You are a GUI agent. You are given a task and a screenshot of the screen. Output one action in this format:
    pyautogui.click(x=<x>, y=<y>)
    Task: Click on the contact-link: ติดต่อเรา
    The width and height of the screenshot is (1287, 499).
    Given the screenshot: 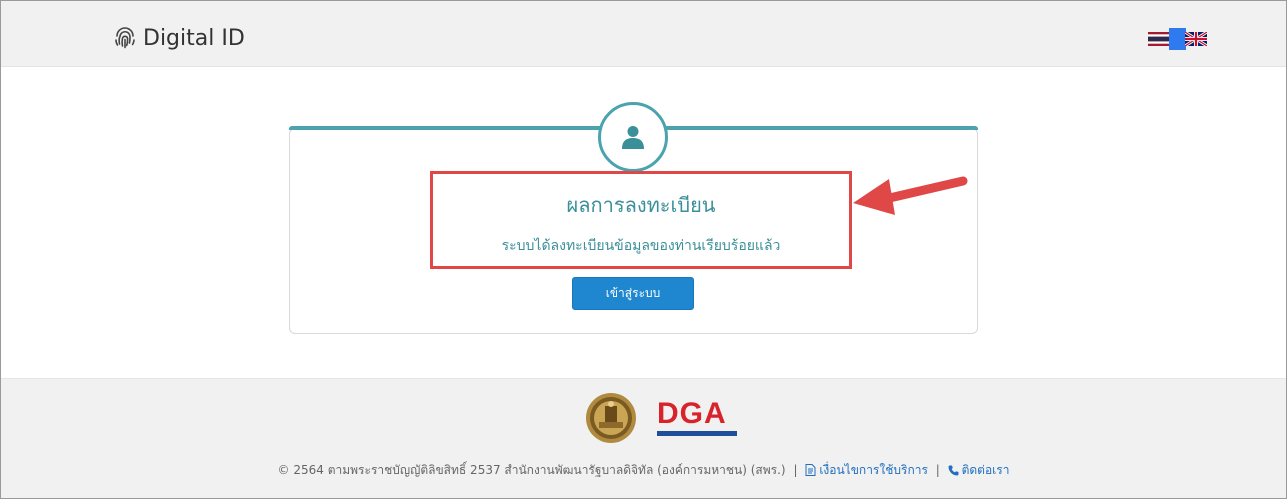 What is the action you would take?
    pyautogui.click(x=979, y=470)
    